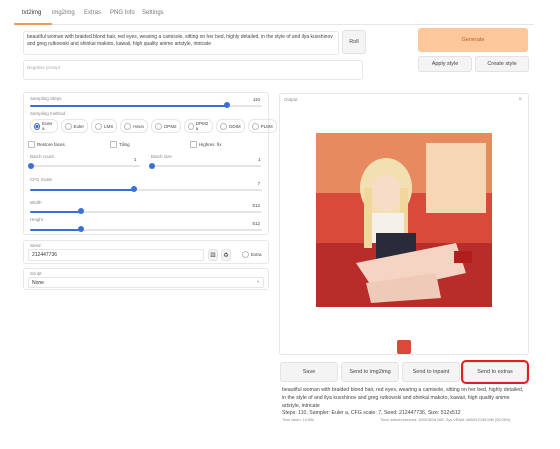 This screenshot has height=449, width=560. What do you see at coordinates (259, 159) in the screenshot?
I see `batch-size-value: 1` at bounding box center [259, 159].